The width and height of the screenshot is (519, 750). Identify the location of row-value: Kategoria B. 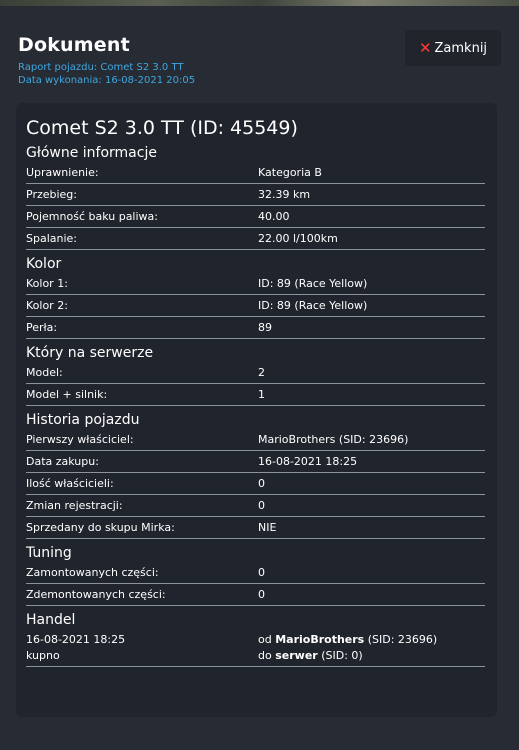
(290, 172).